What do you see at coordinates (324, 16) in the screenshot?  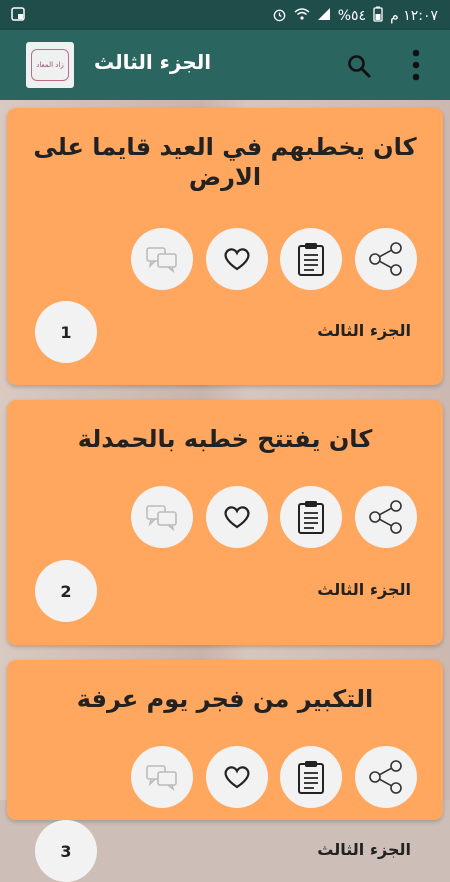 I see `signal-icon` at bounding box center [324, 16].